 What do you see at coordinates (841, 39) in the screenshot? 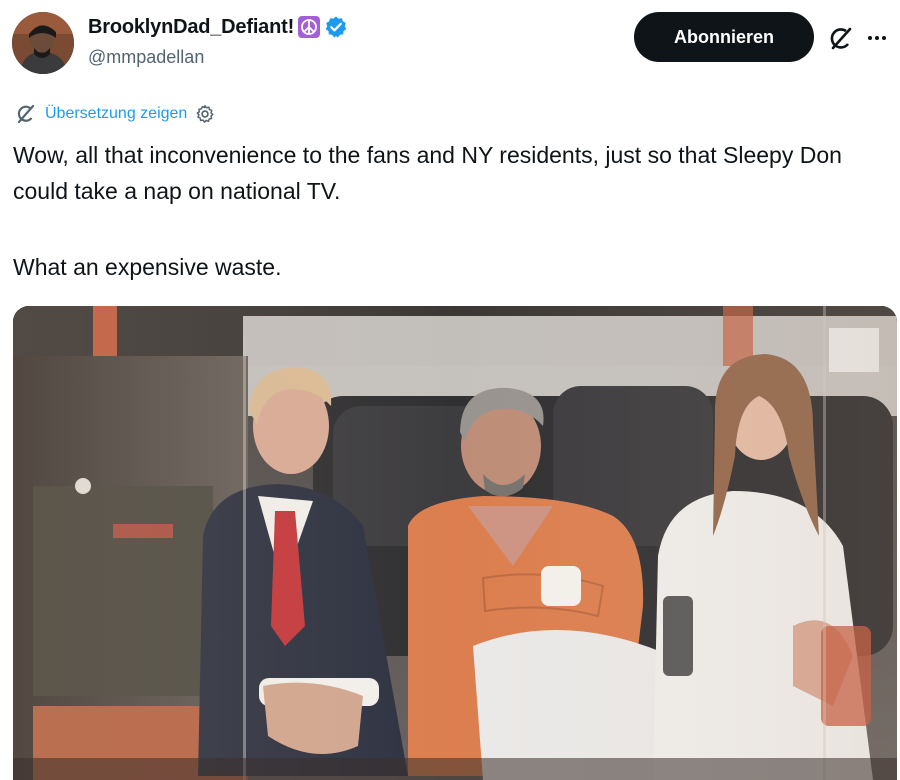
I see `grok-icon` at bounding box center [841, 39].